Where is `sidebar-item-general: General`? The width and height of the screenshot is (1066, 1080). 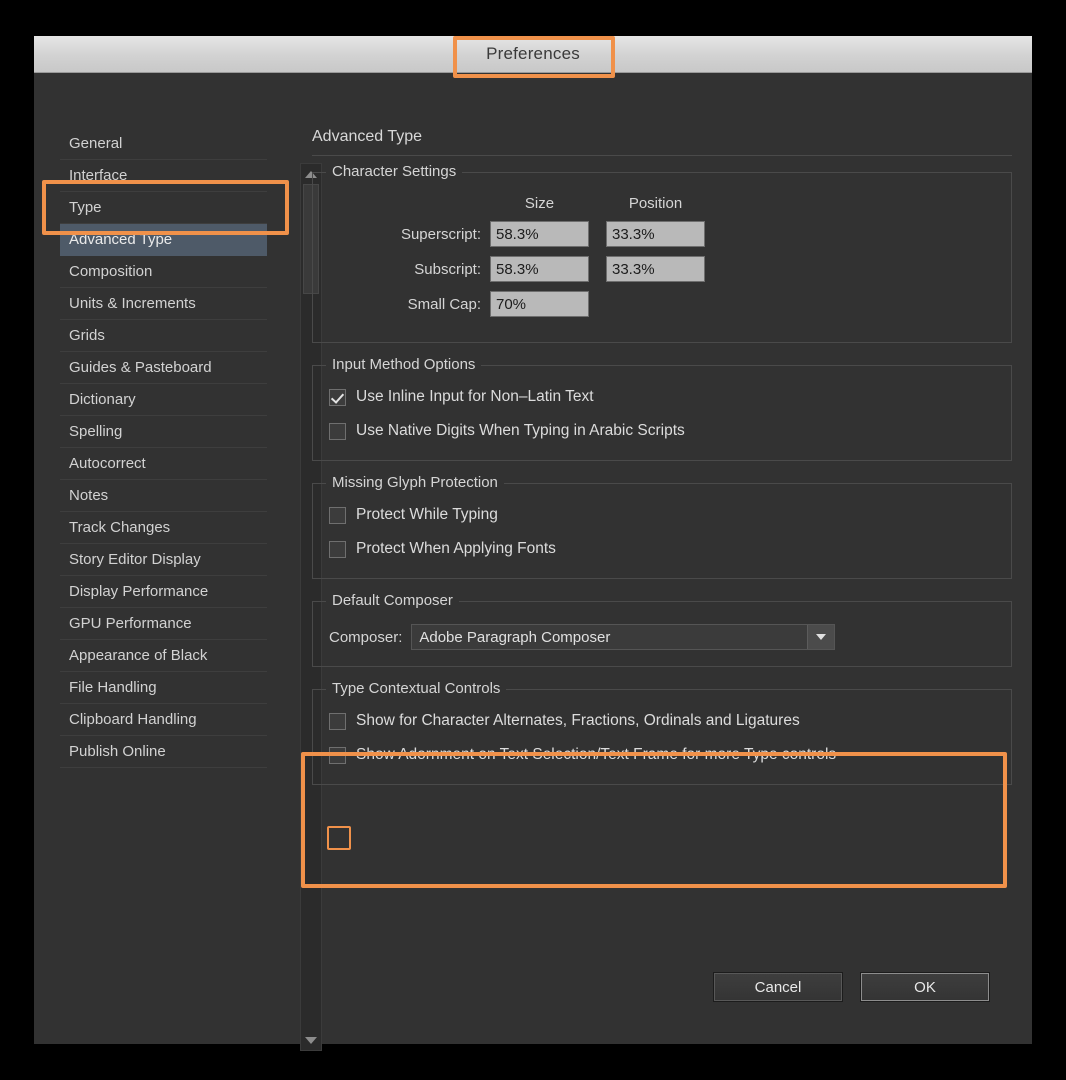
sidebar-item-general: General is located at coordinates (163, 144).